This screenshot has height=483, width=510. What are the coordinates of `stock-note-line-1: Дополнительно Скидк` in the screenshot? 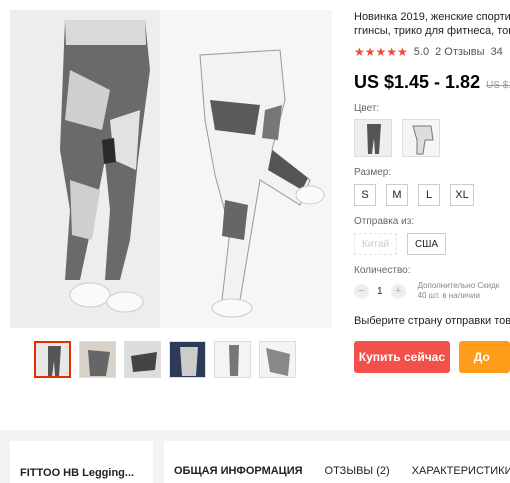 It's located at (458, 285).